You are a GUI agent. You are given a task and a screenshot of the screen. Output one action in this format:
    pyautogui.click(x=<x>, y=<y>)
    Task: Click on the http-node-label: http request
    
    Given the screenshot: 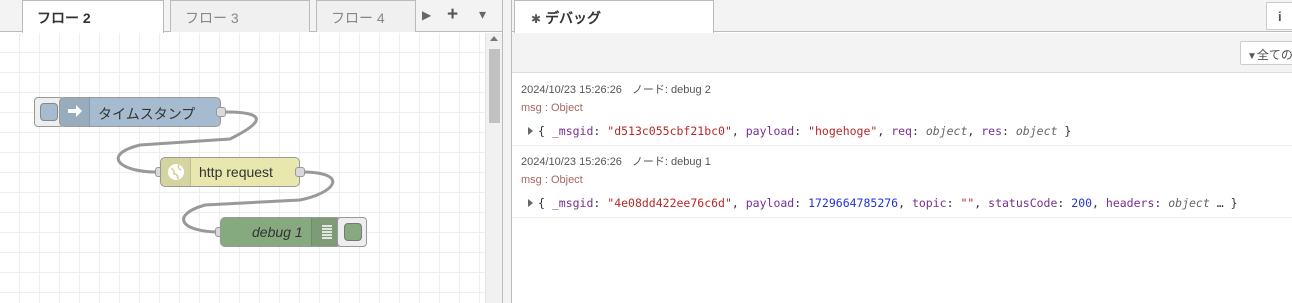 What is the action you would take?
    pyautogui.click(x=236, y=172)
    